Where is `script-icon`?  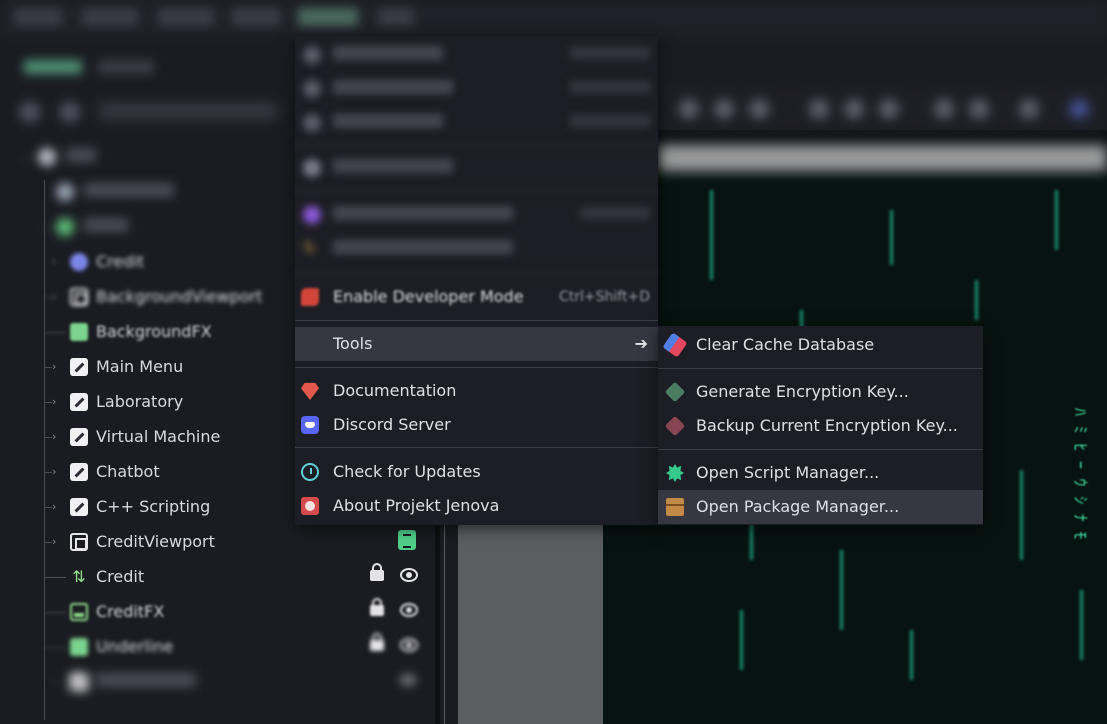 script-icon is located at coordinates (407, 540).